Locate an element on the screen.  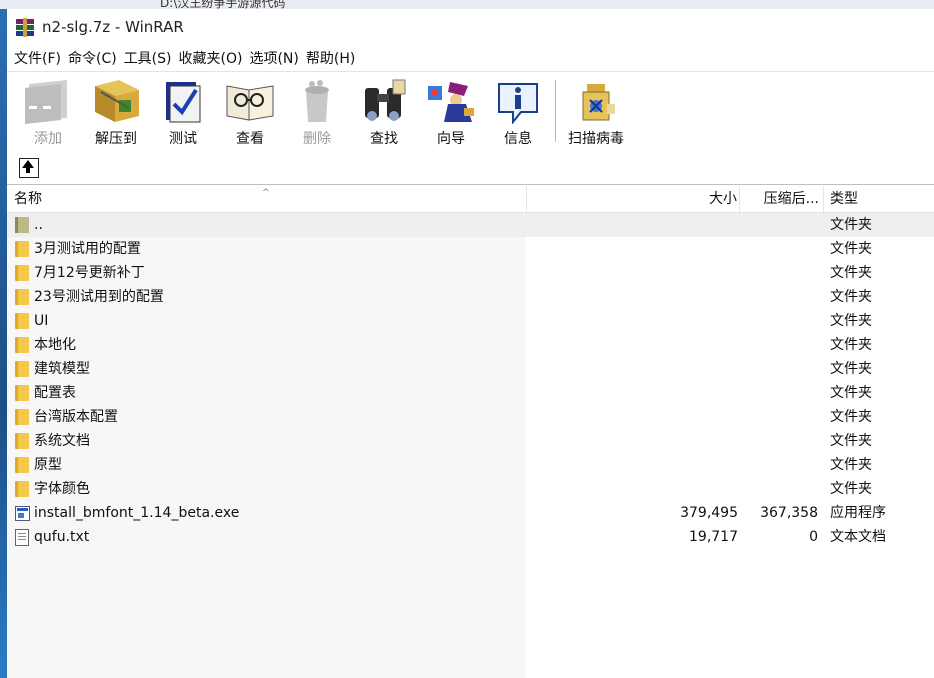
file-row: 7月12号更新补丁 文件夹 is located at coordinates (470, 273).